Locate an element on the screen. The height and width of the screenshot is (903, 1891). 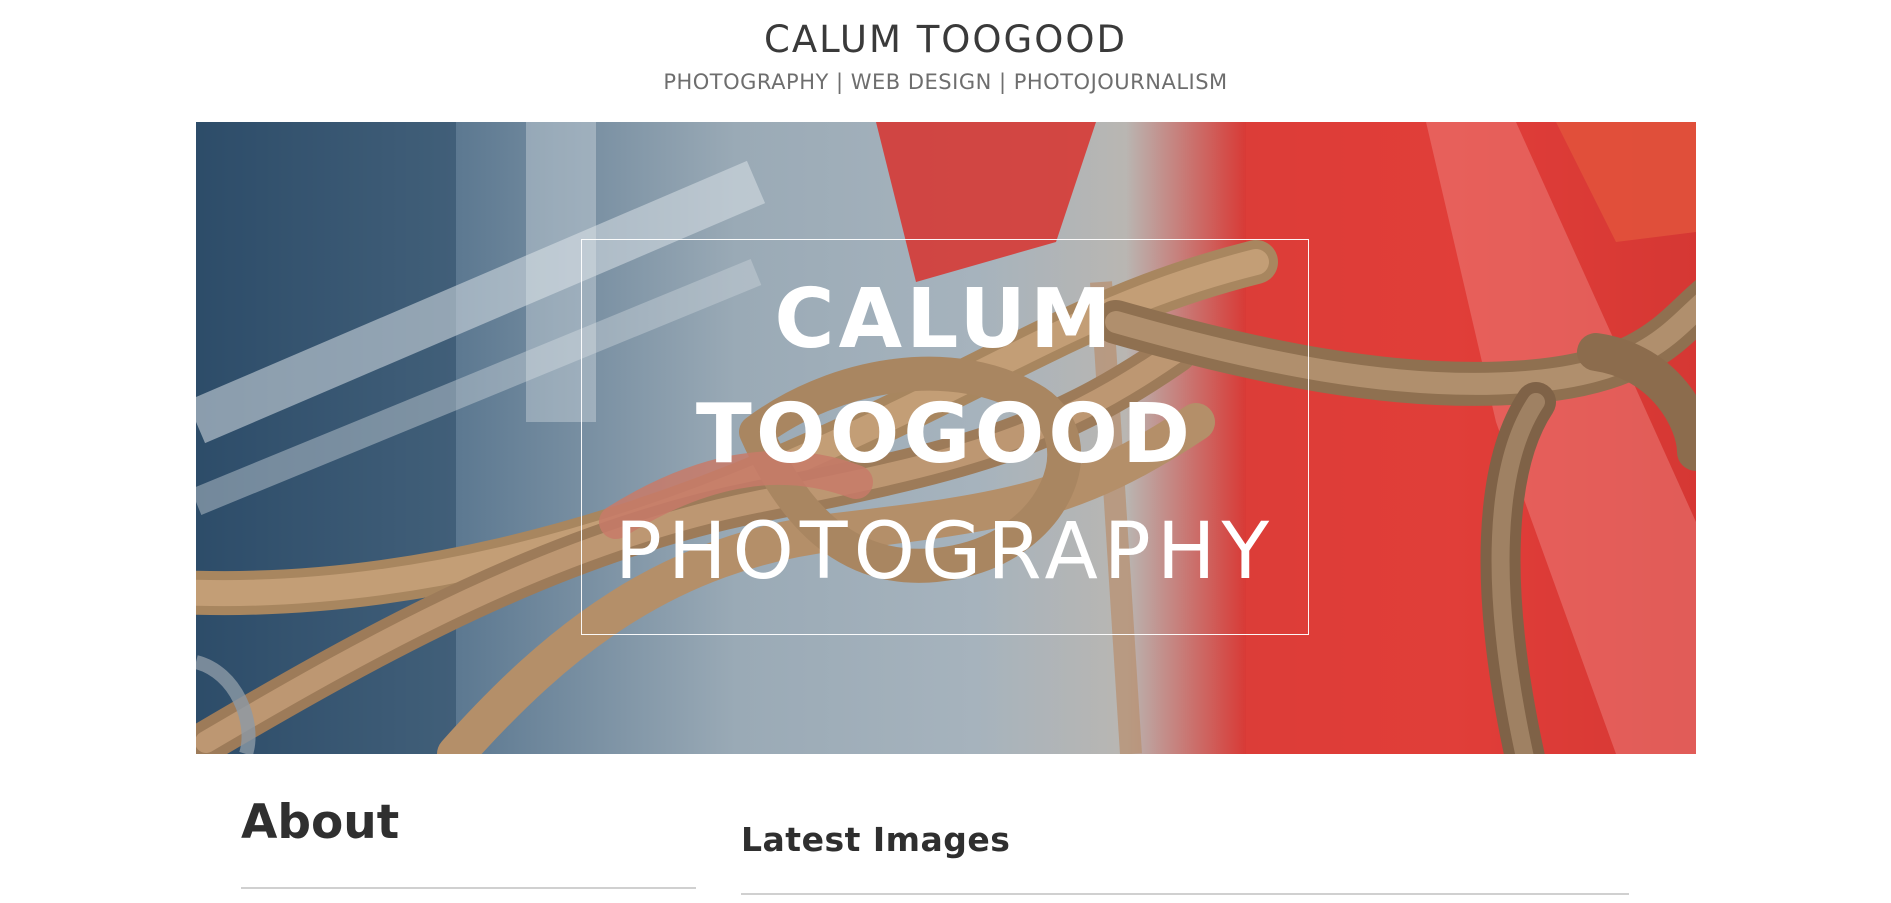
about-heading: About is located at coordinates (320, 822).